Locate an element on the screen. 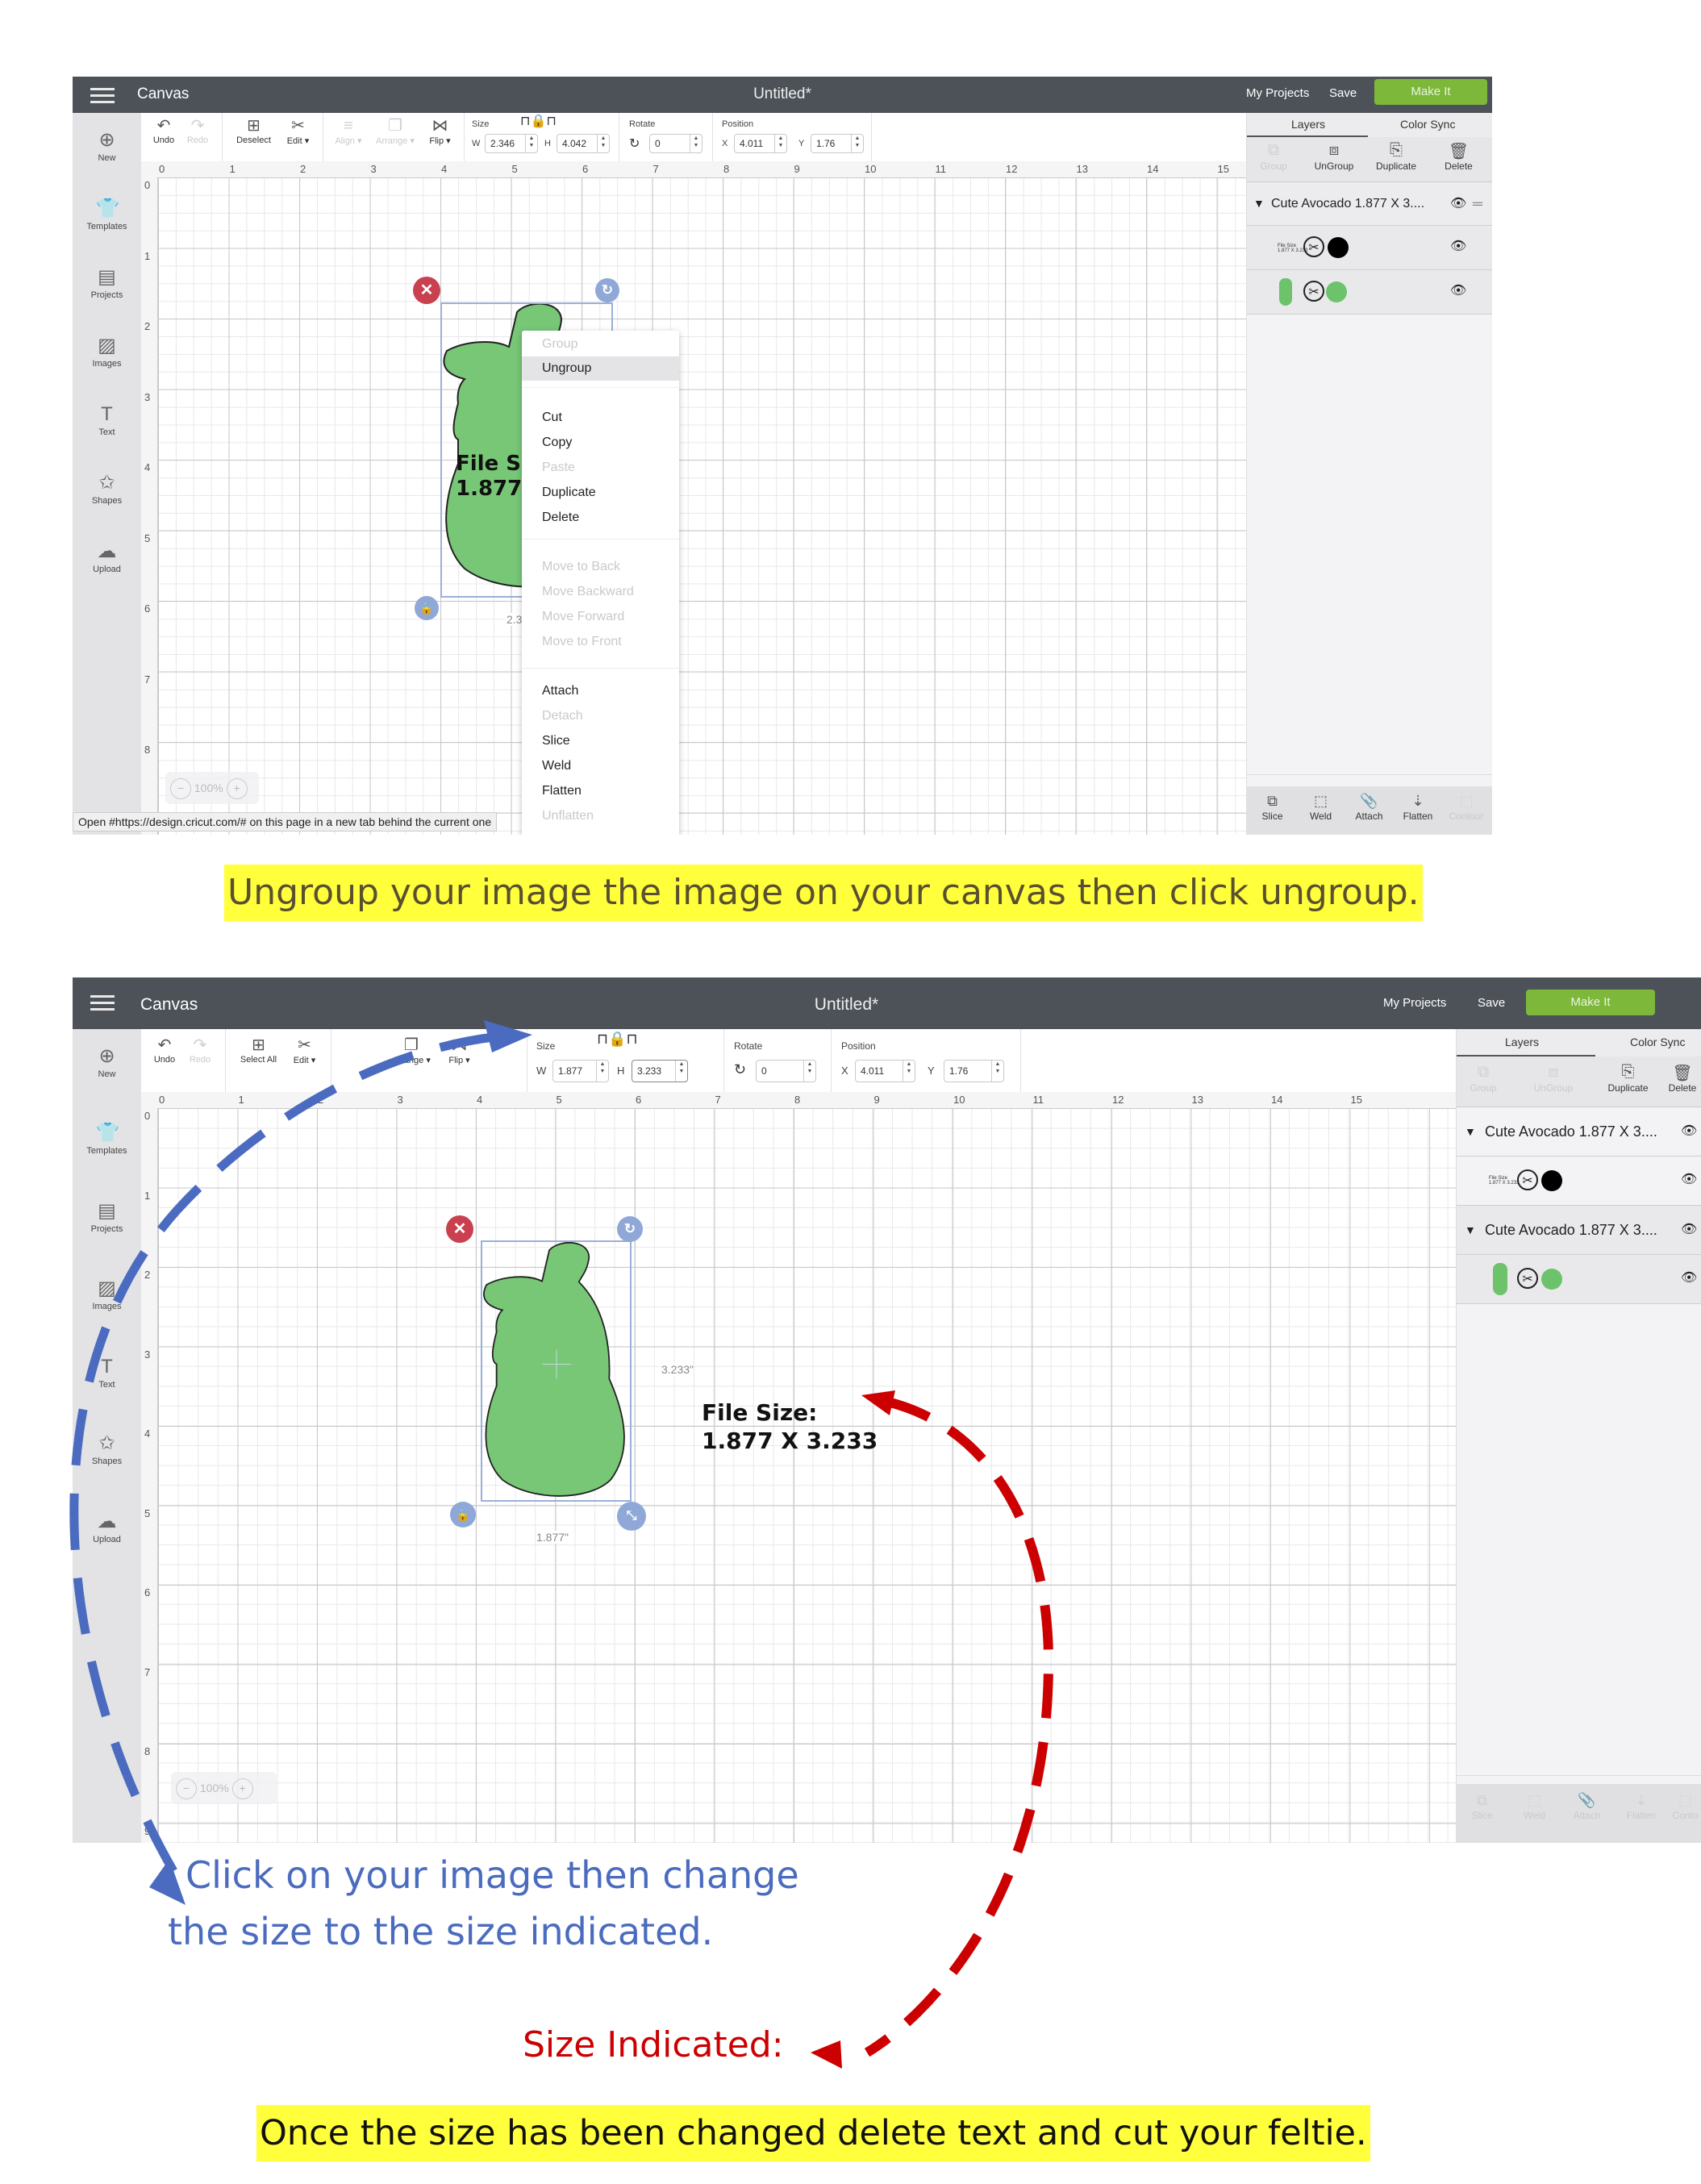  menu-item-delete: Delete is located at coordinates (600, 518).